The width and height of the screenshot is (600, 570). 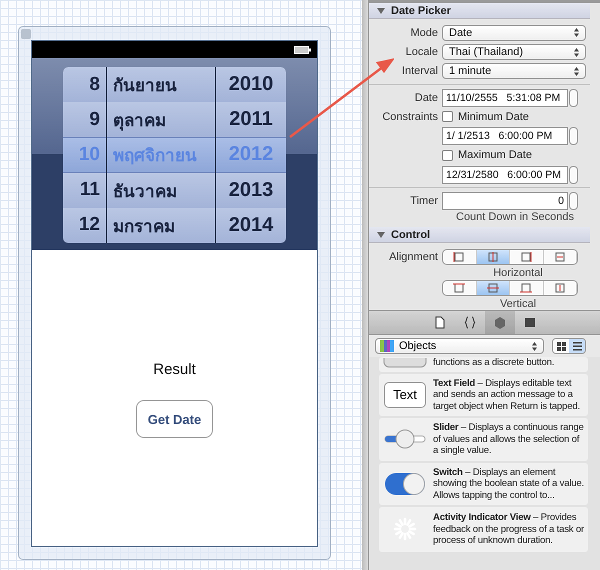 I want to click on field-label: Date, so click(x=426, y=98).